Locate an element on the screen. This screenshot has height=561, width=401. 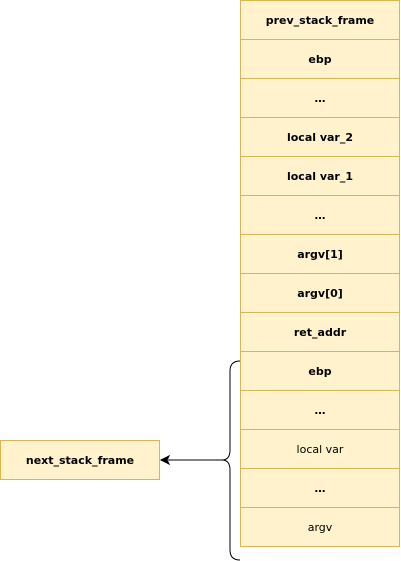
curly-brace is located at coordinates (231, 460).